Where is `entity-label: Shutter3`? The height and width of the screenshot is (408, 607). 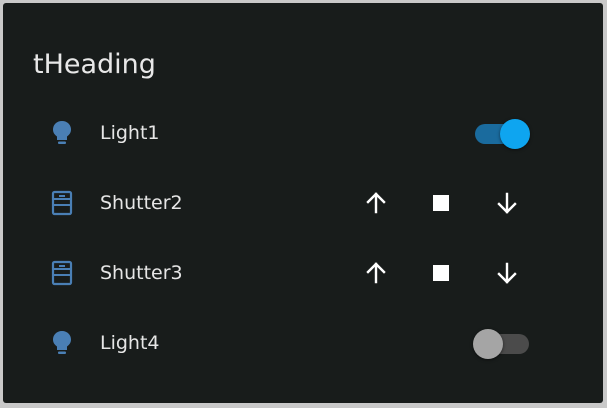
entity-label: Shutter3 is located at coordinates (141, 273).